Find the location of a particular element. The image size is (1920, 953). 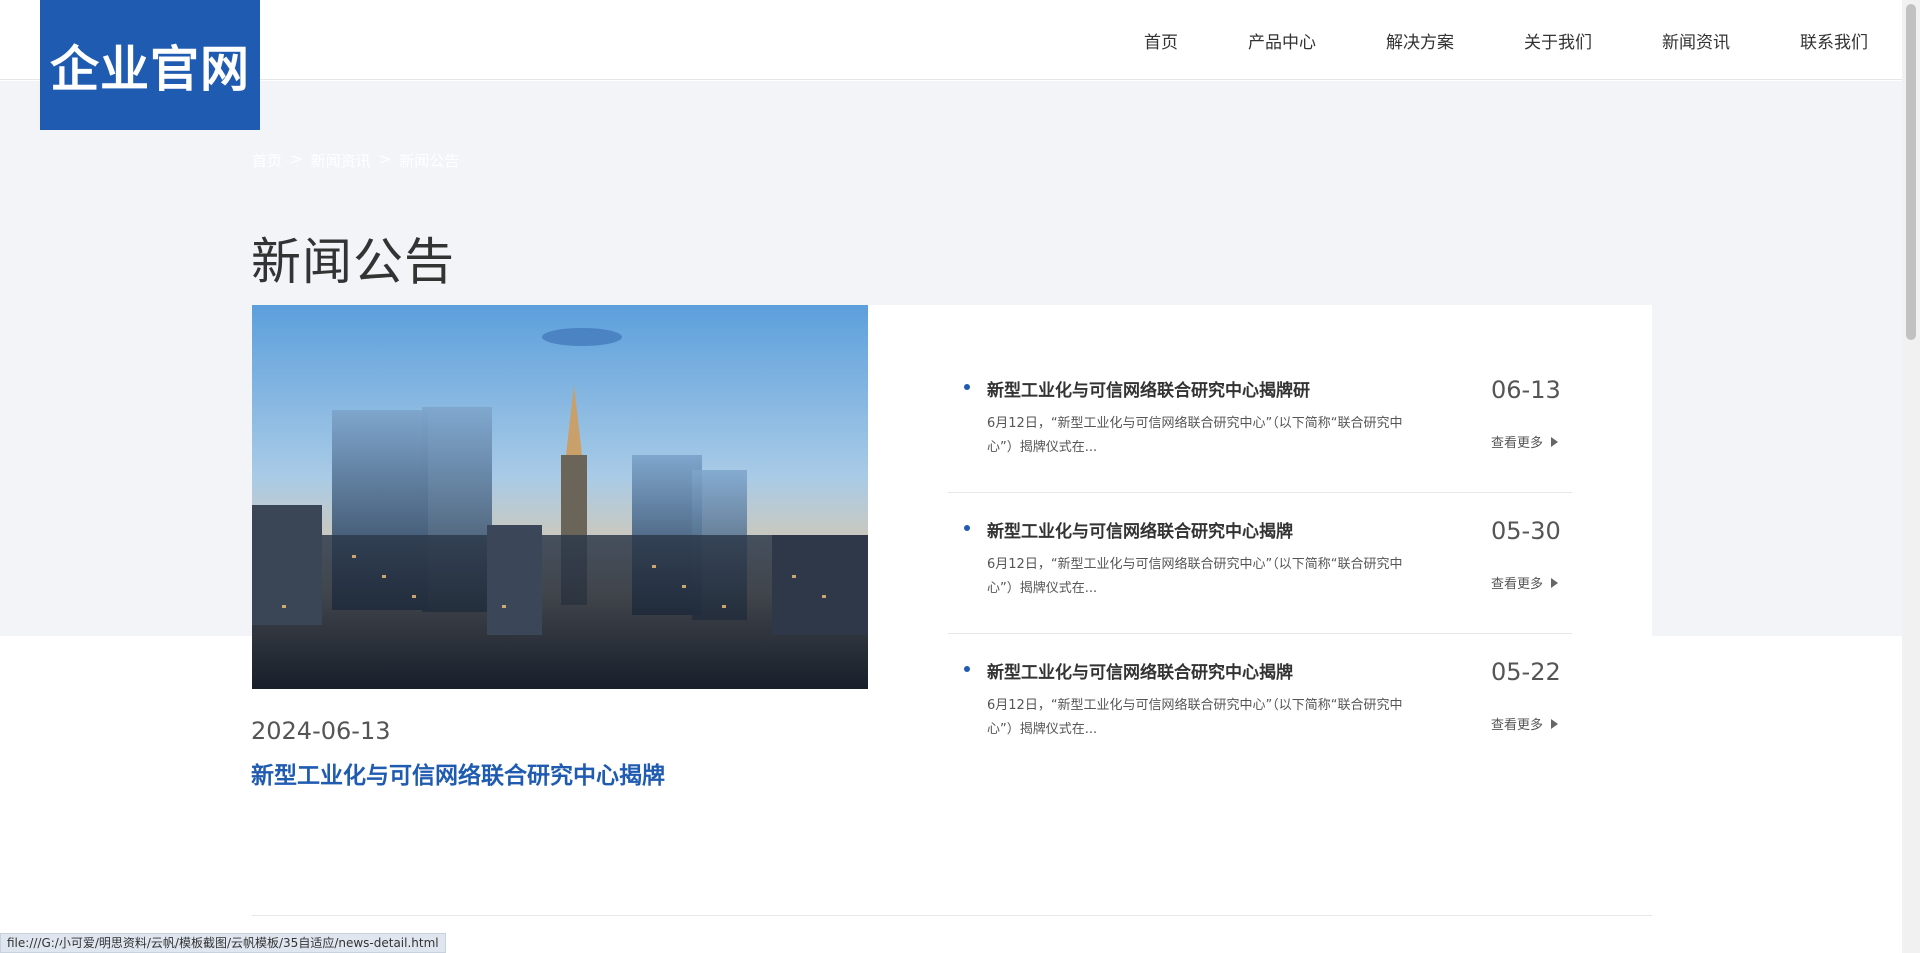

breadcrumb: 首页 > 新闻资讯 > 新闻公告 is located at coordinates (355, 160).